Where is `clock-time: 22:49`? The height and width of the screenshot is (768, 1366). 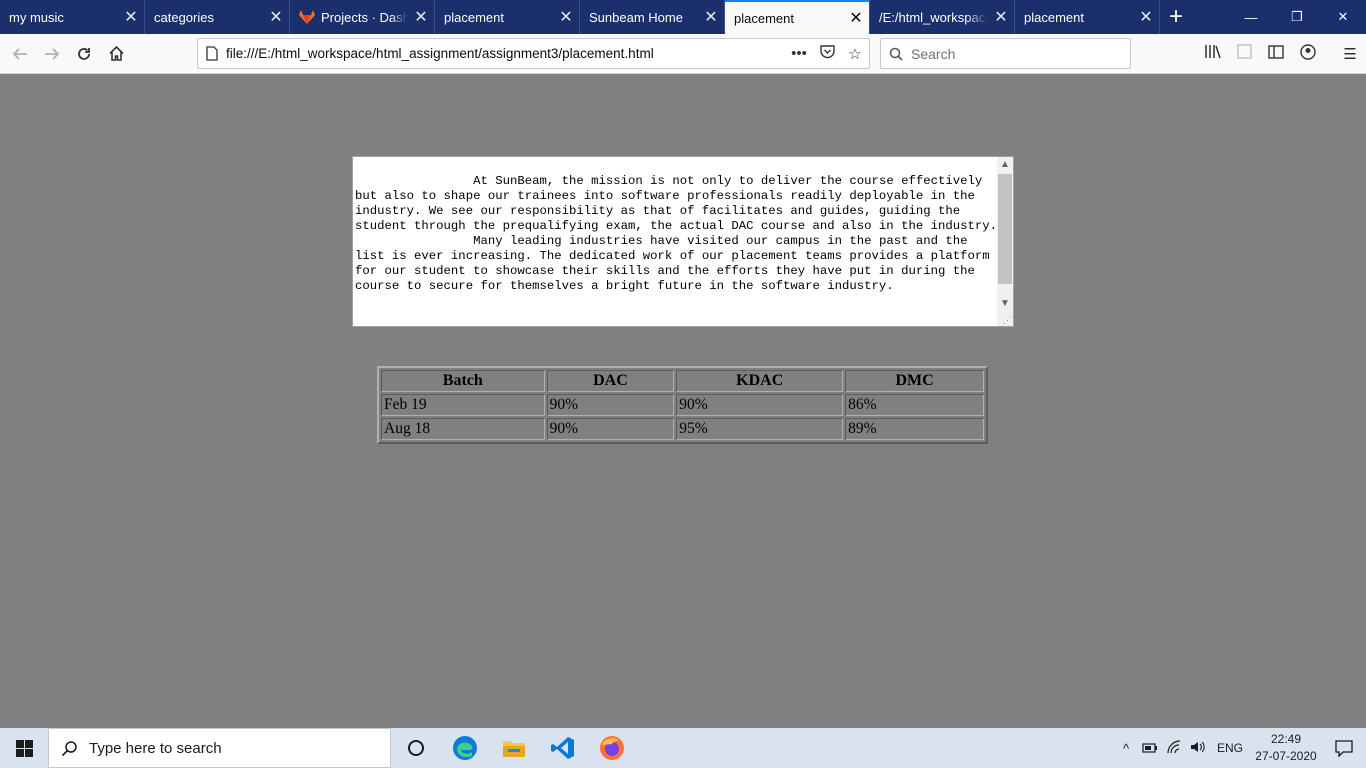
clock-time: 22:49 is located at coordinates (1286, 739).